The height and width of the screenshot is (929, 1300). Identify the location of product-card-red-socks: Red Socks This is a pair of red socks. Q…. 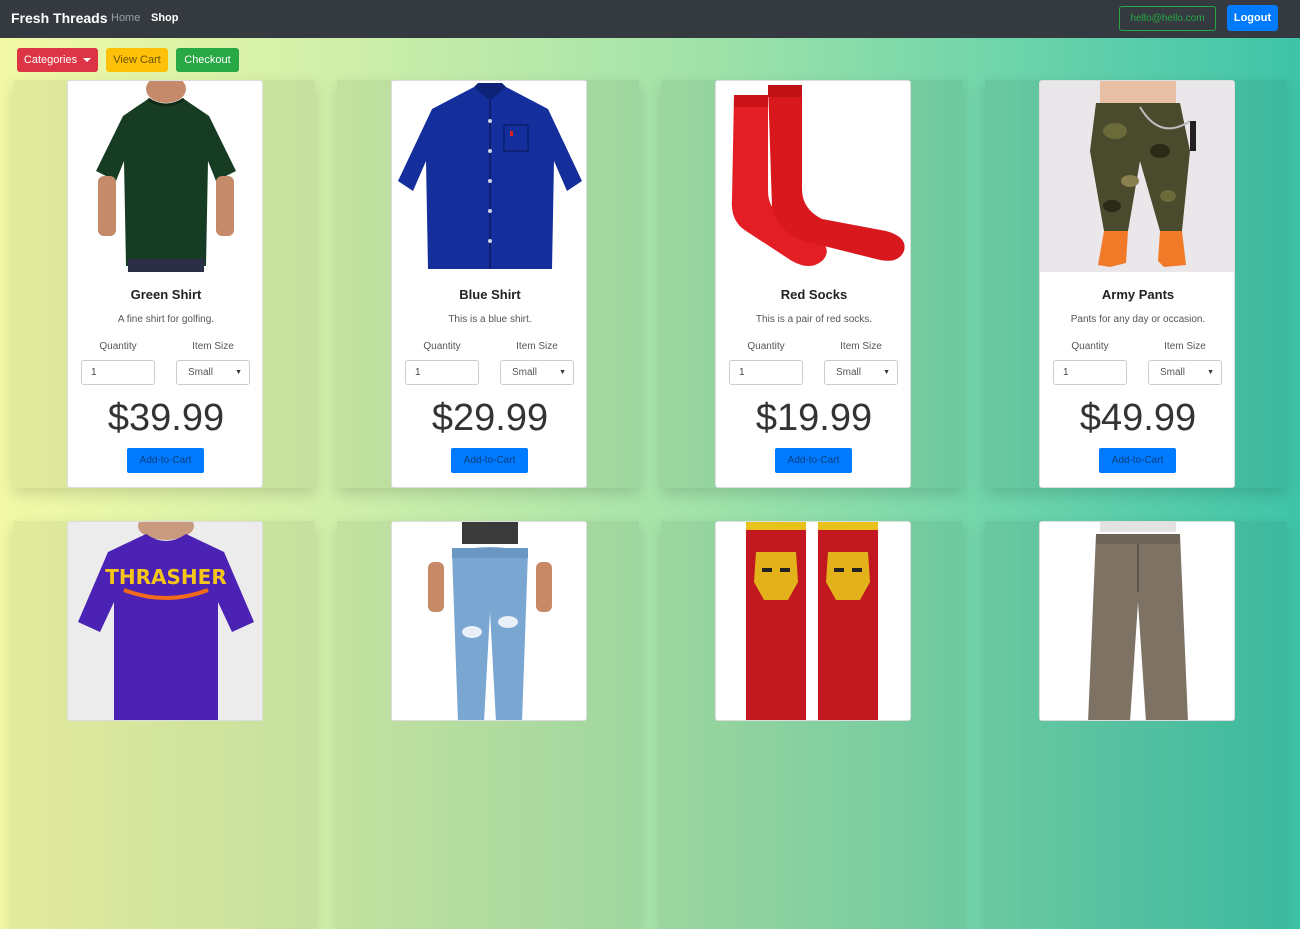
(813, 284).